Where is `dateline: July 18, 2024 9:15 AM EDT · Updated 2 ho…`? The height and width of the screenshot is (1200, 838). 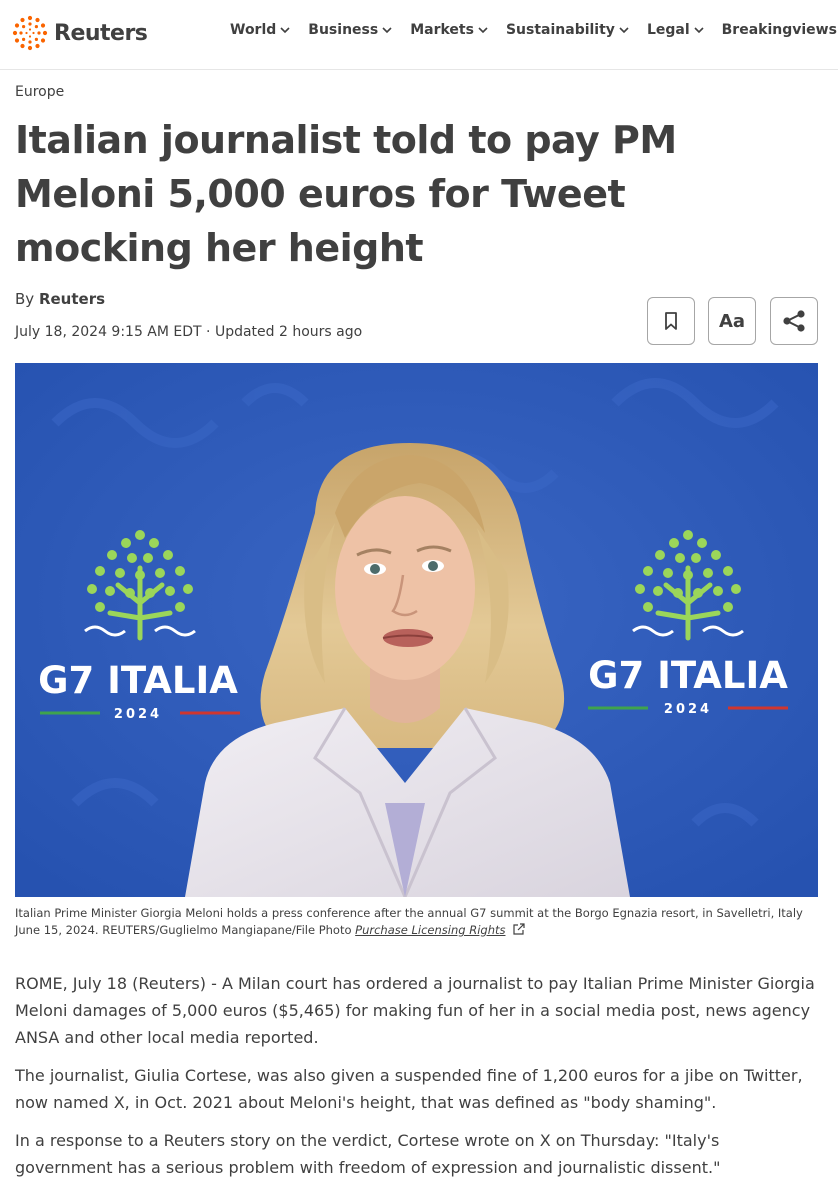
dateline: July 18, 2024 9:15 AM EDT · Updated 2 ho… is located at coordinates (189, 332).